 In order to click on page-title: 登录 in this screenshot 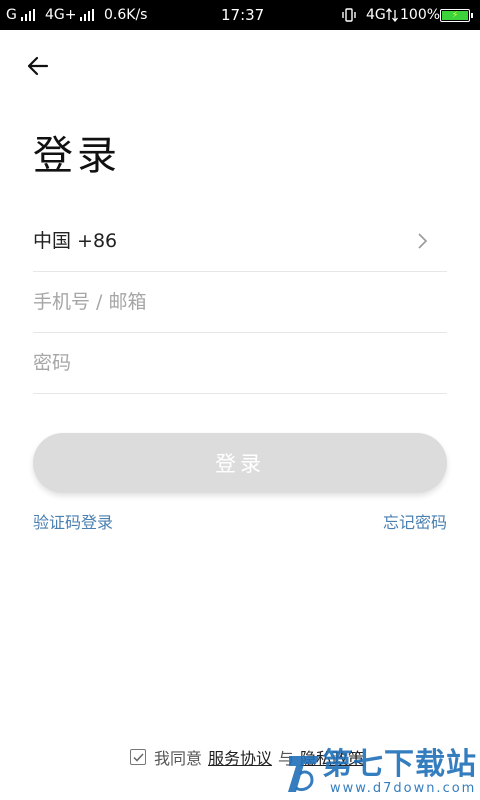, I will do `click(77, 156)`.